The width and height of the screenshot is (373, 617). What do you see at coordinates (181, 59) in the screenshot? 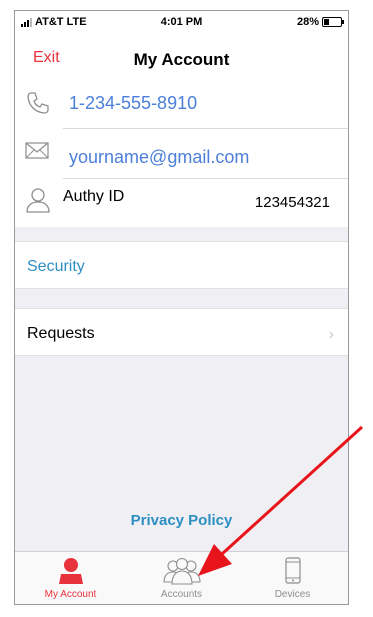
I see `page-title: My Account` at bounding box center [181, 59].